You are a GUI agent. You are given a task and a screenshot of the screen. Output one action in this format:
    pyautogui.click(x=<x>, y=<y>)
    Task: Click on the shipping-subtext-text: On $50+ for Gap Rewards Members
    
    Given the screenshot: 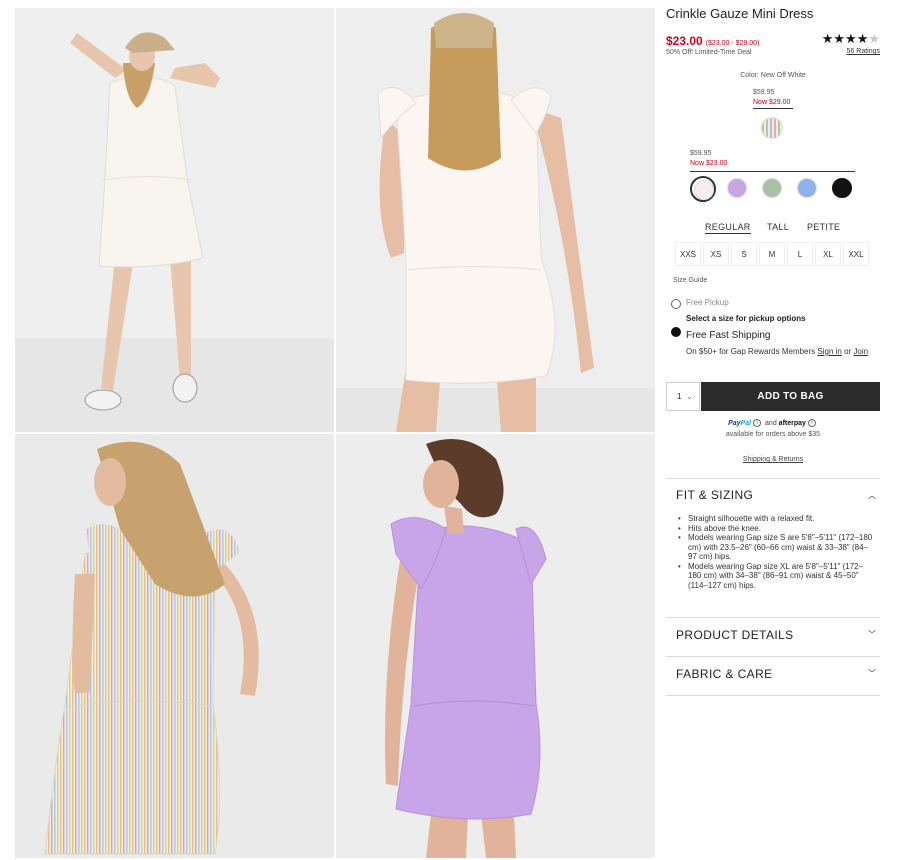 What is the action you would take?
    pyautogui.click(x=752, y=351)
    